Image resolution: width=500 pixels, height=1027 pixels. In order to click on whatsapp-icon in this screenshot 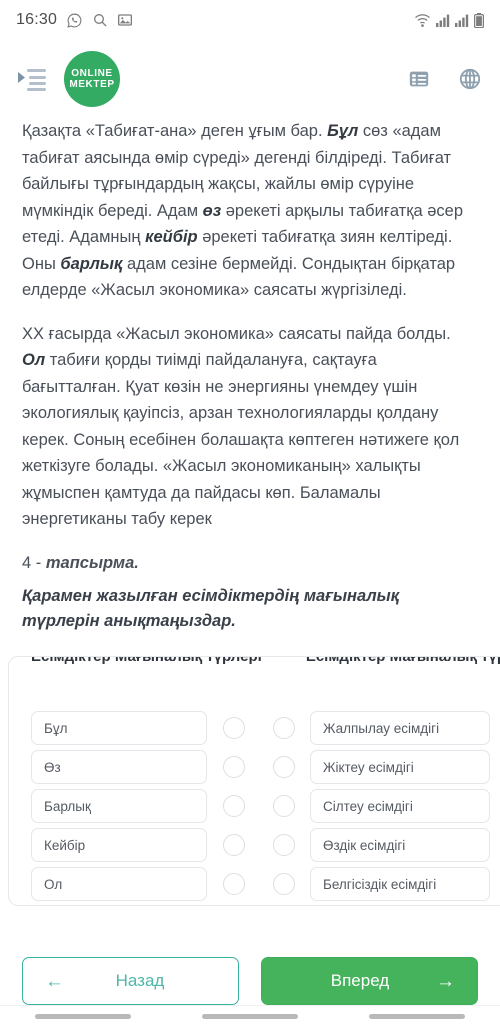, I will do `click(74, 20)`.